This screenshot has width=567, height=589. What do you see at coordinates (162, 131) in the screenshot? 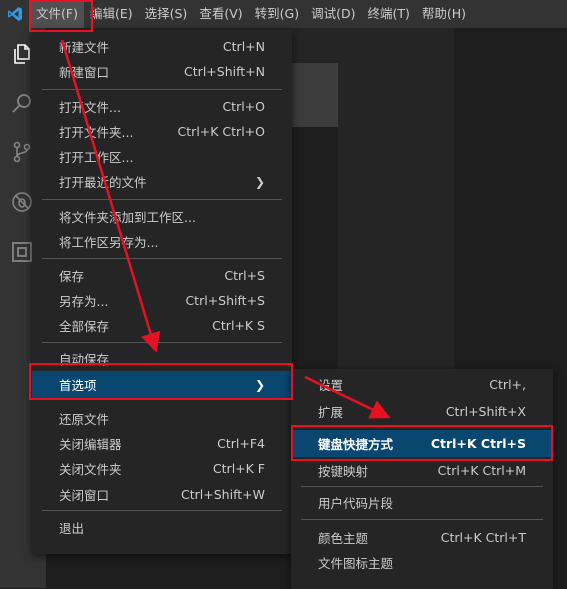
I see `menu-item-open-folder: 打开文件夹... Ctrl+K Ctrl+O` at bounding box center [162, 131].